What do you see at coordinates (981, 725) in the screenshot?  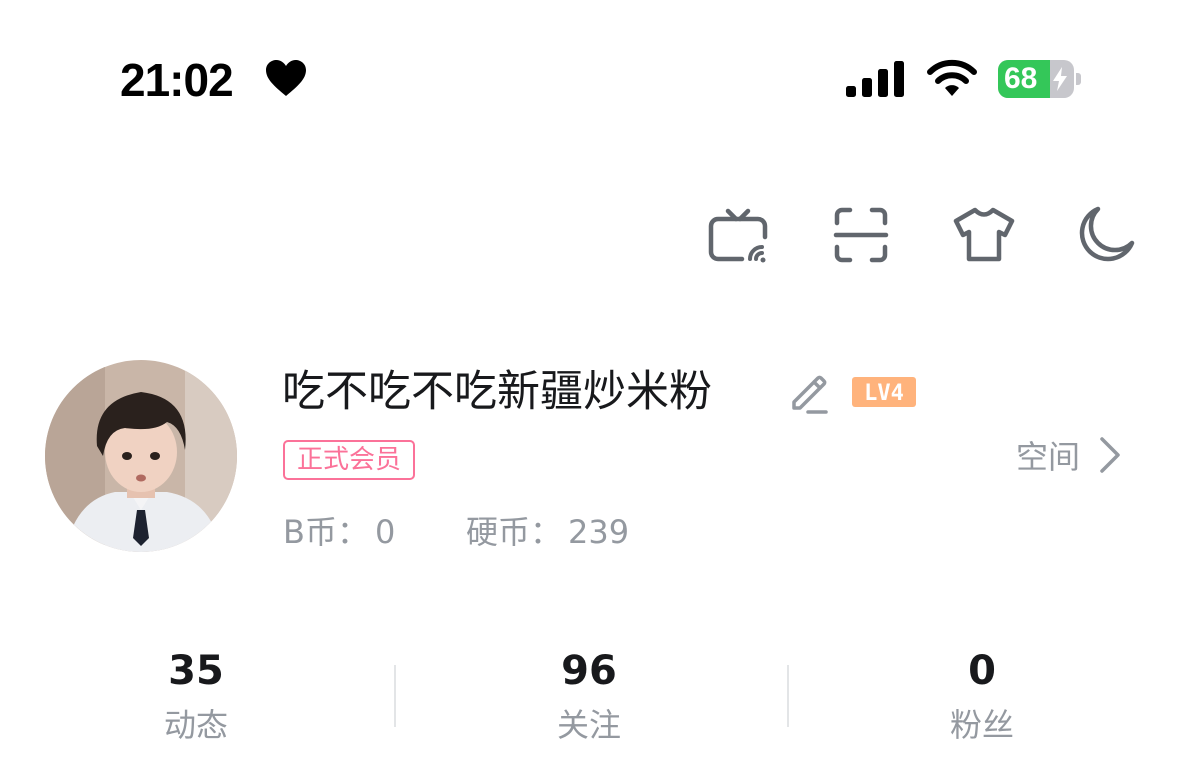 I see `stat-label: 粉丝` at bounding box center [981, 725].